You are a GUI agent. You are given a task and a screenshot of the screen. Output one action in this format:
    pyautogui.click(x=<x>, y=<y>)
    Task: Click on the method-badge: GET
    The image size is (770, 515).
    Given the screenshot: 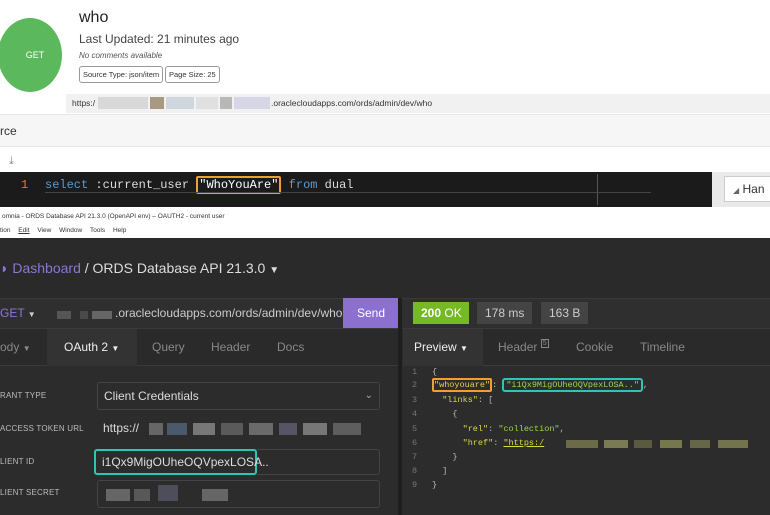 What is the action you would take?
    pyautogui.click(x=31, y=55)
    